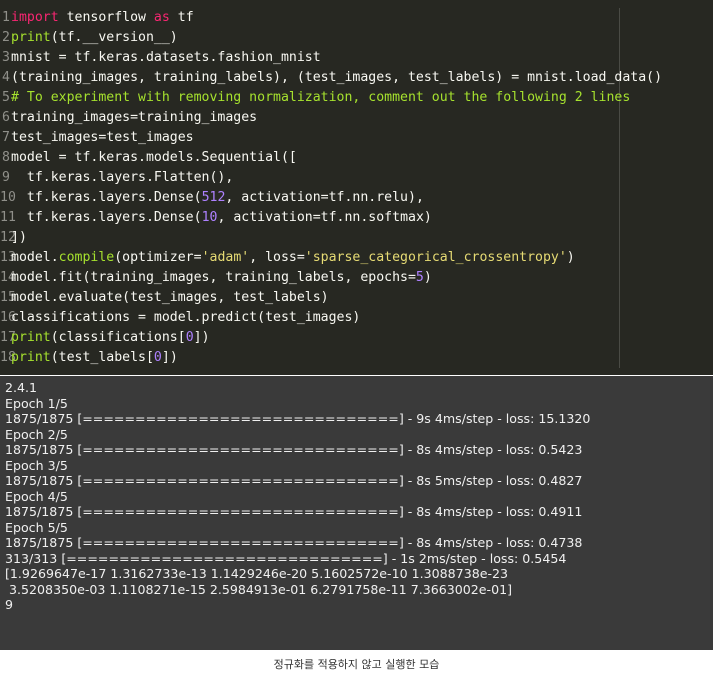 The image size is (713, 678). Describe the element at coordinates (8, 257) in the screenshot. I see `line-number: 13` at that location.